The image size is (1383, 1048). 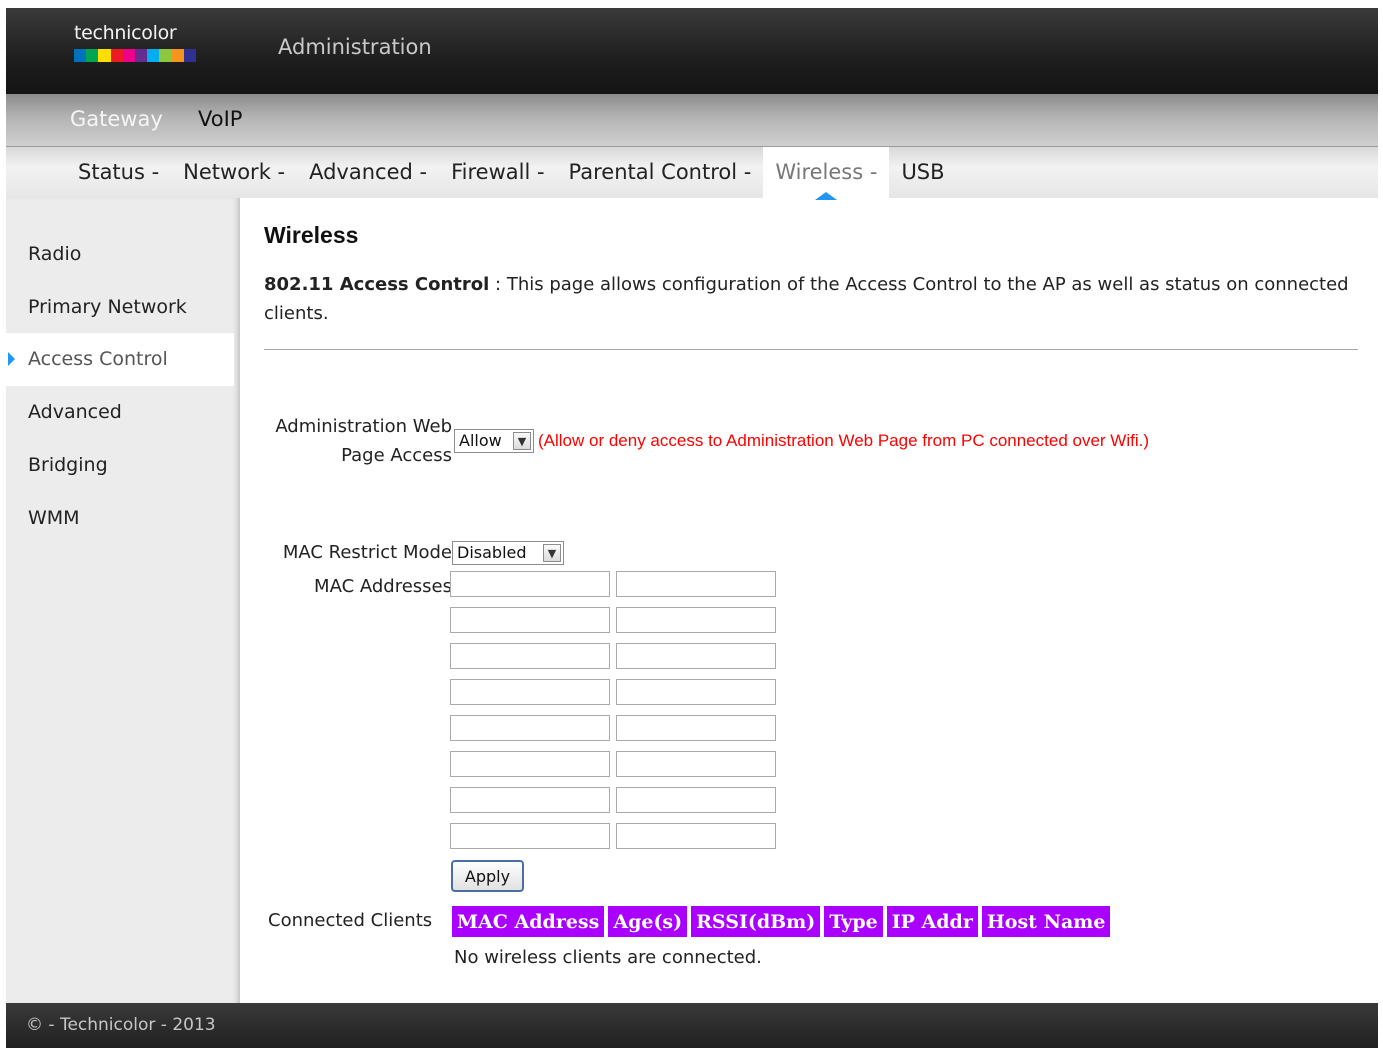 What do you see at coordinates (811, 349) in the screenshot?
I see `divider` at bounding box center [811, 349].